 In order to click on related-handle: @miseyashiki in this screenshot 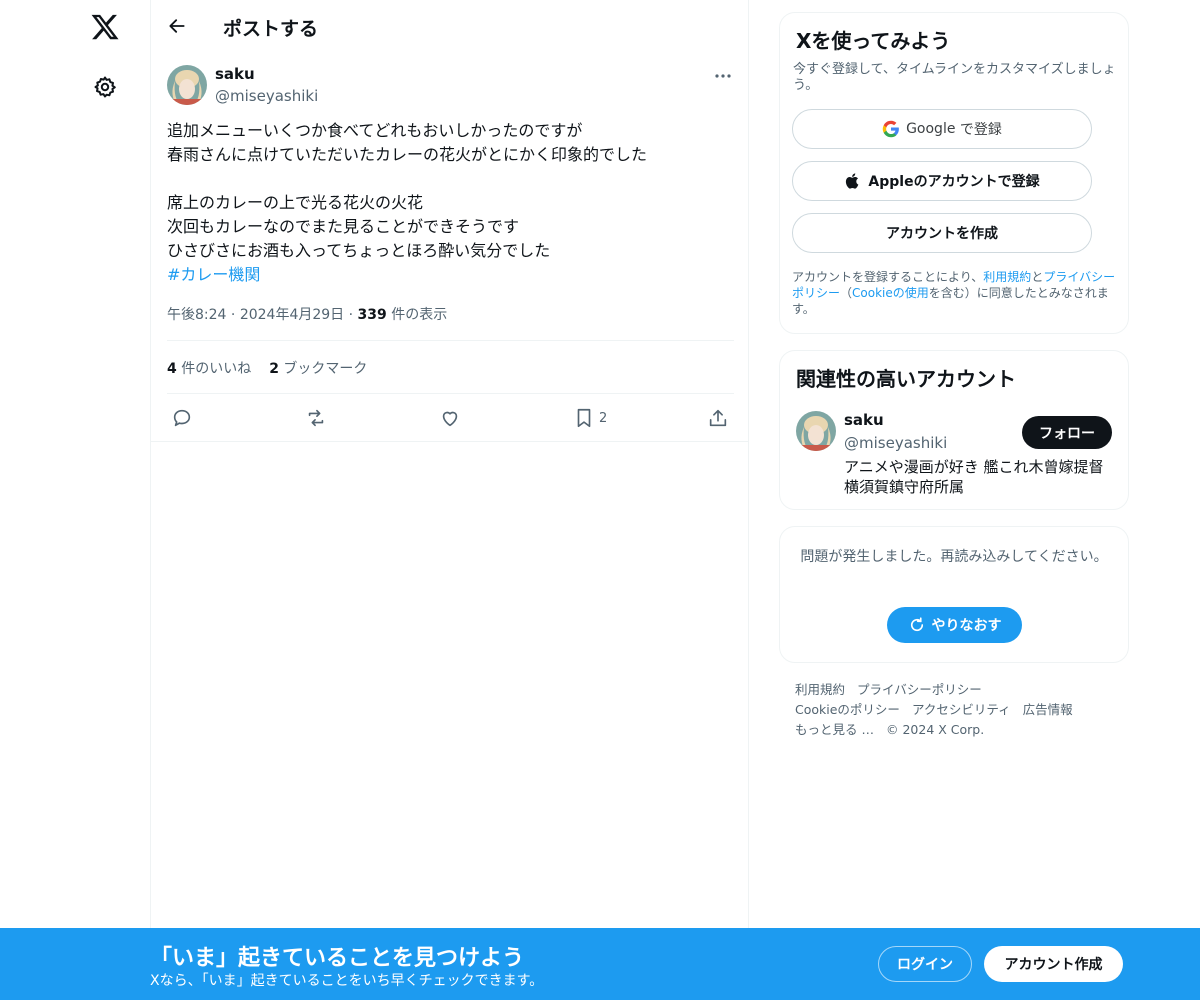, I will do `click(895, 443)`.